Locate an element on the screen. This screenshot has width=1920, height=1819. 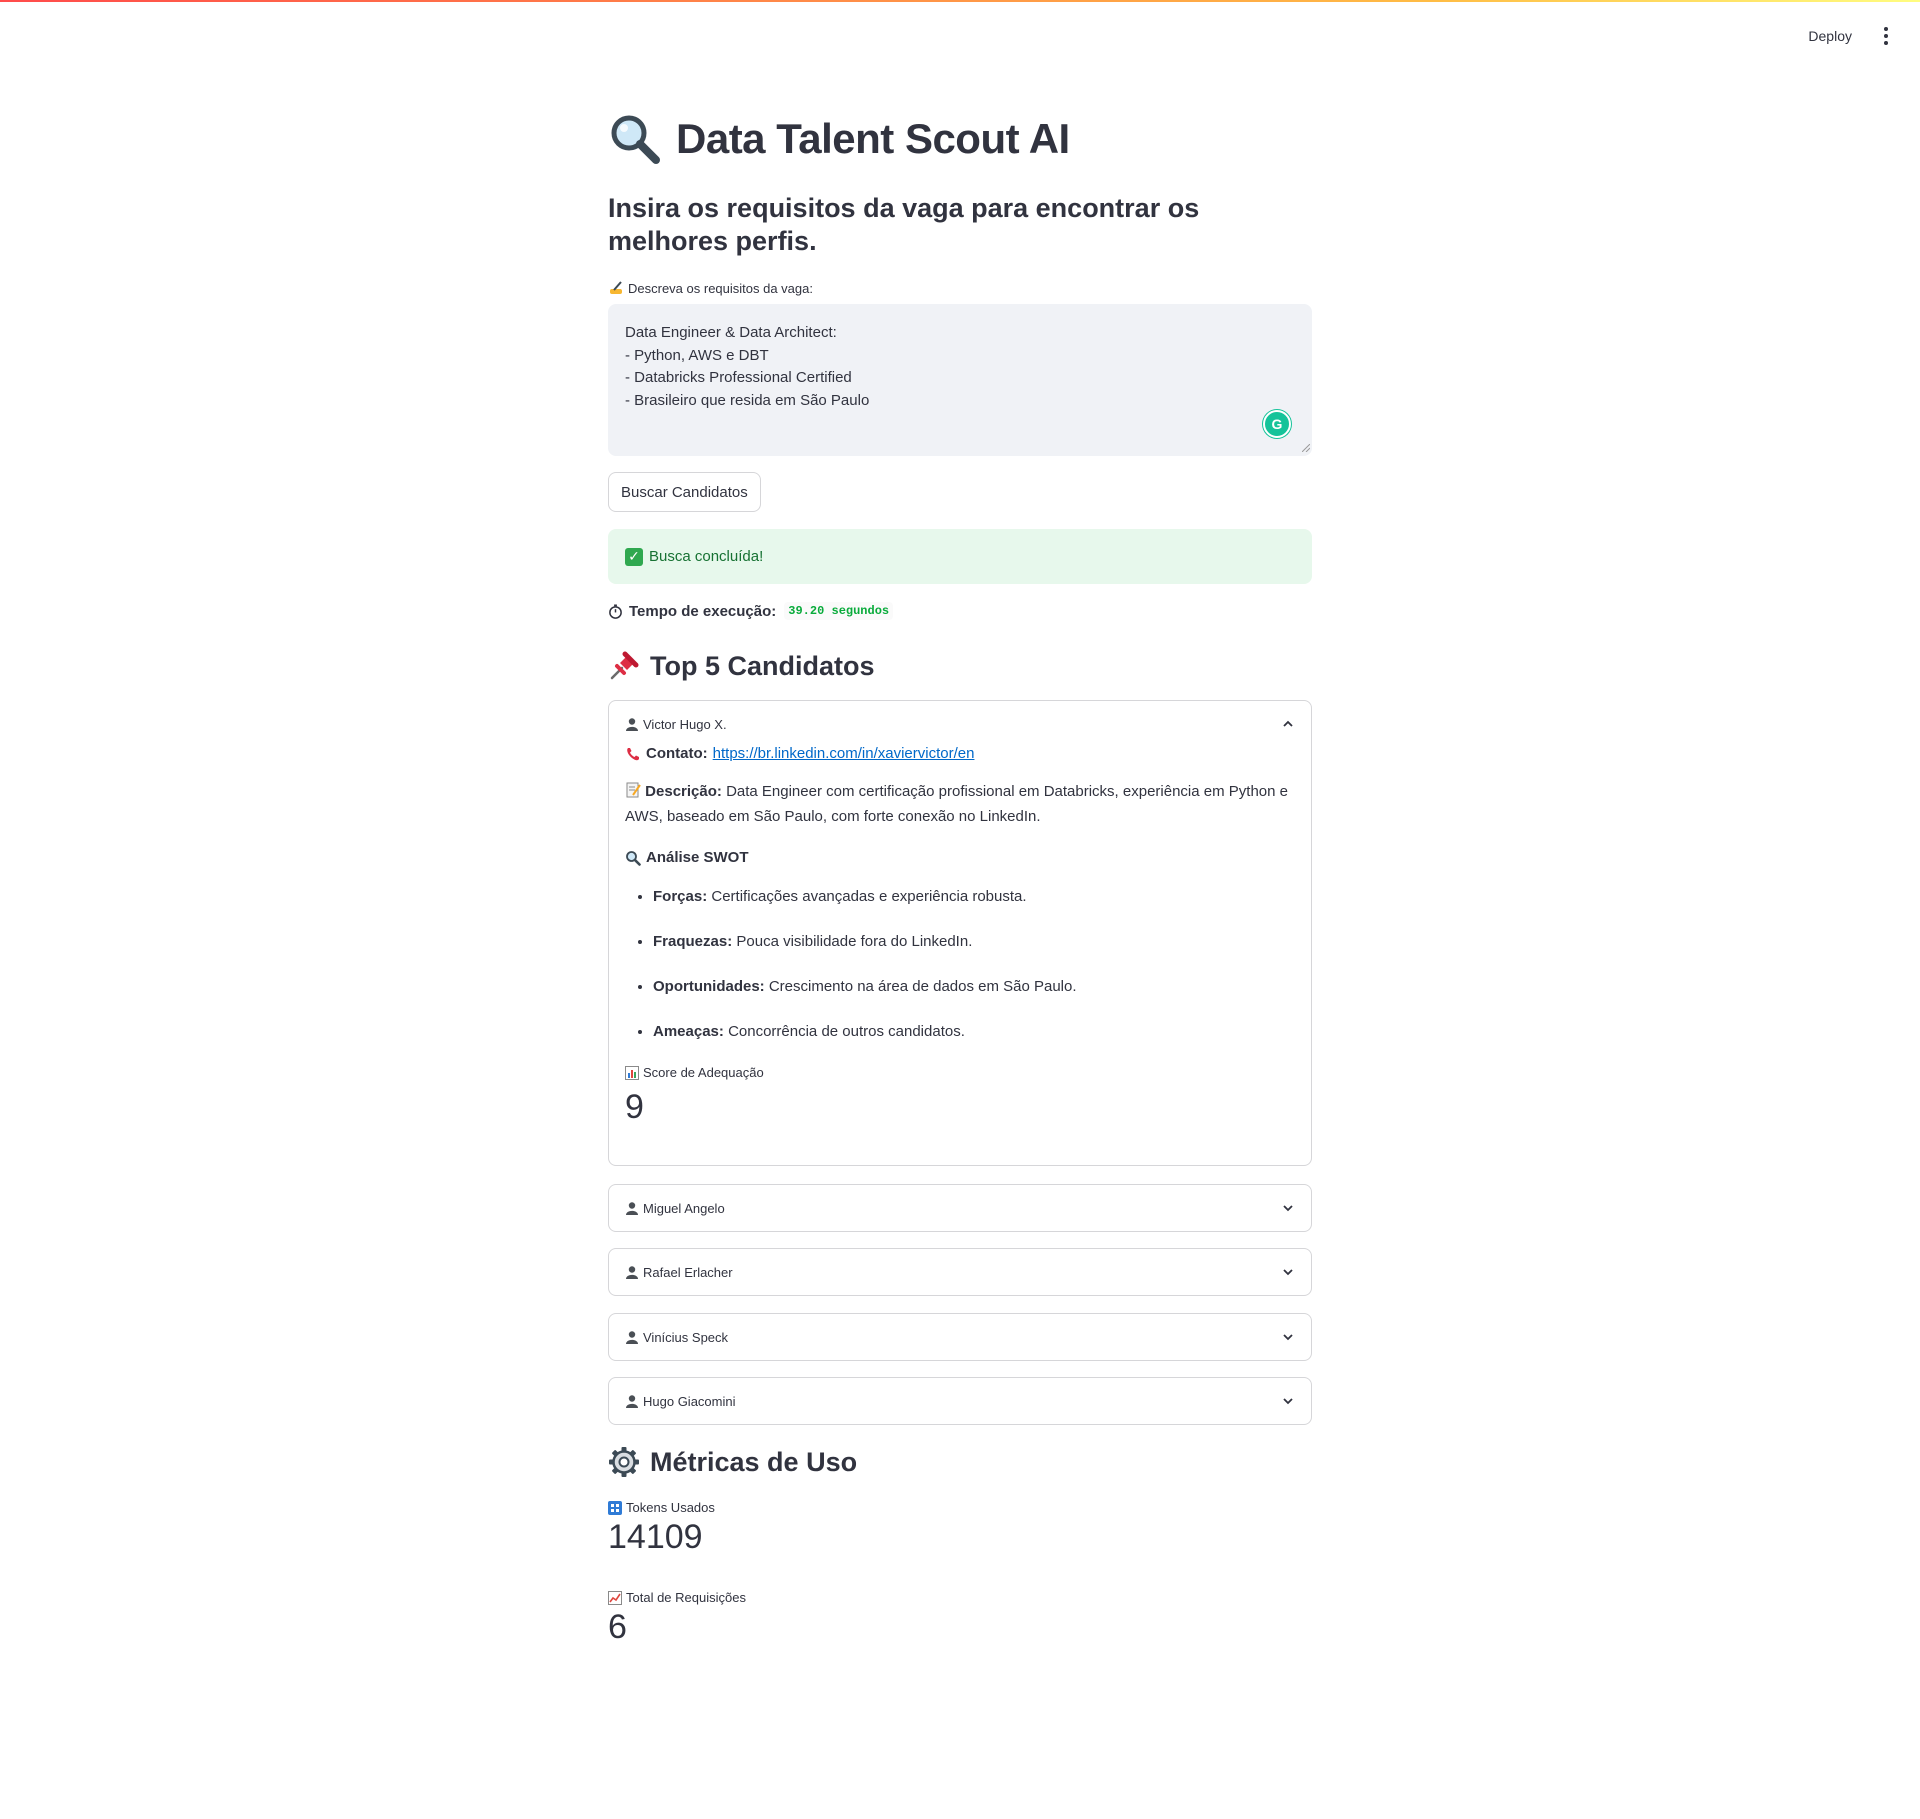
candidate-expander: Miguel Angelo is located at coordinates (960, 1208).